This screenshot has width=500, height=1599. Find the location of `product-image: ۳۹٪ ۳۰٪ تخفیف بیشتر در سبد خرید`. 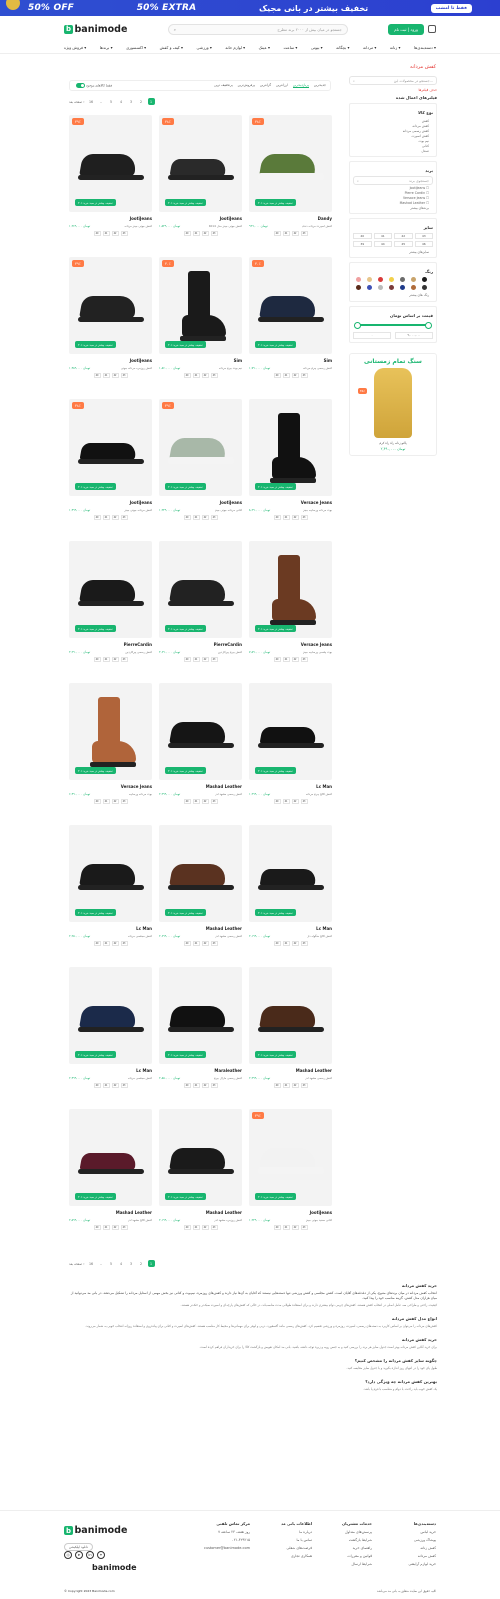

product-image: ۳۹٪ ۳۰٪ تخفیف بیشتر در سبد خرید is located at coordinates (290, 1157).